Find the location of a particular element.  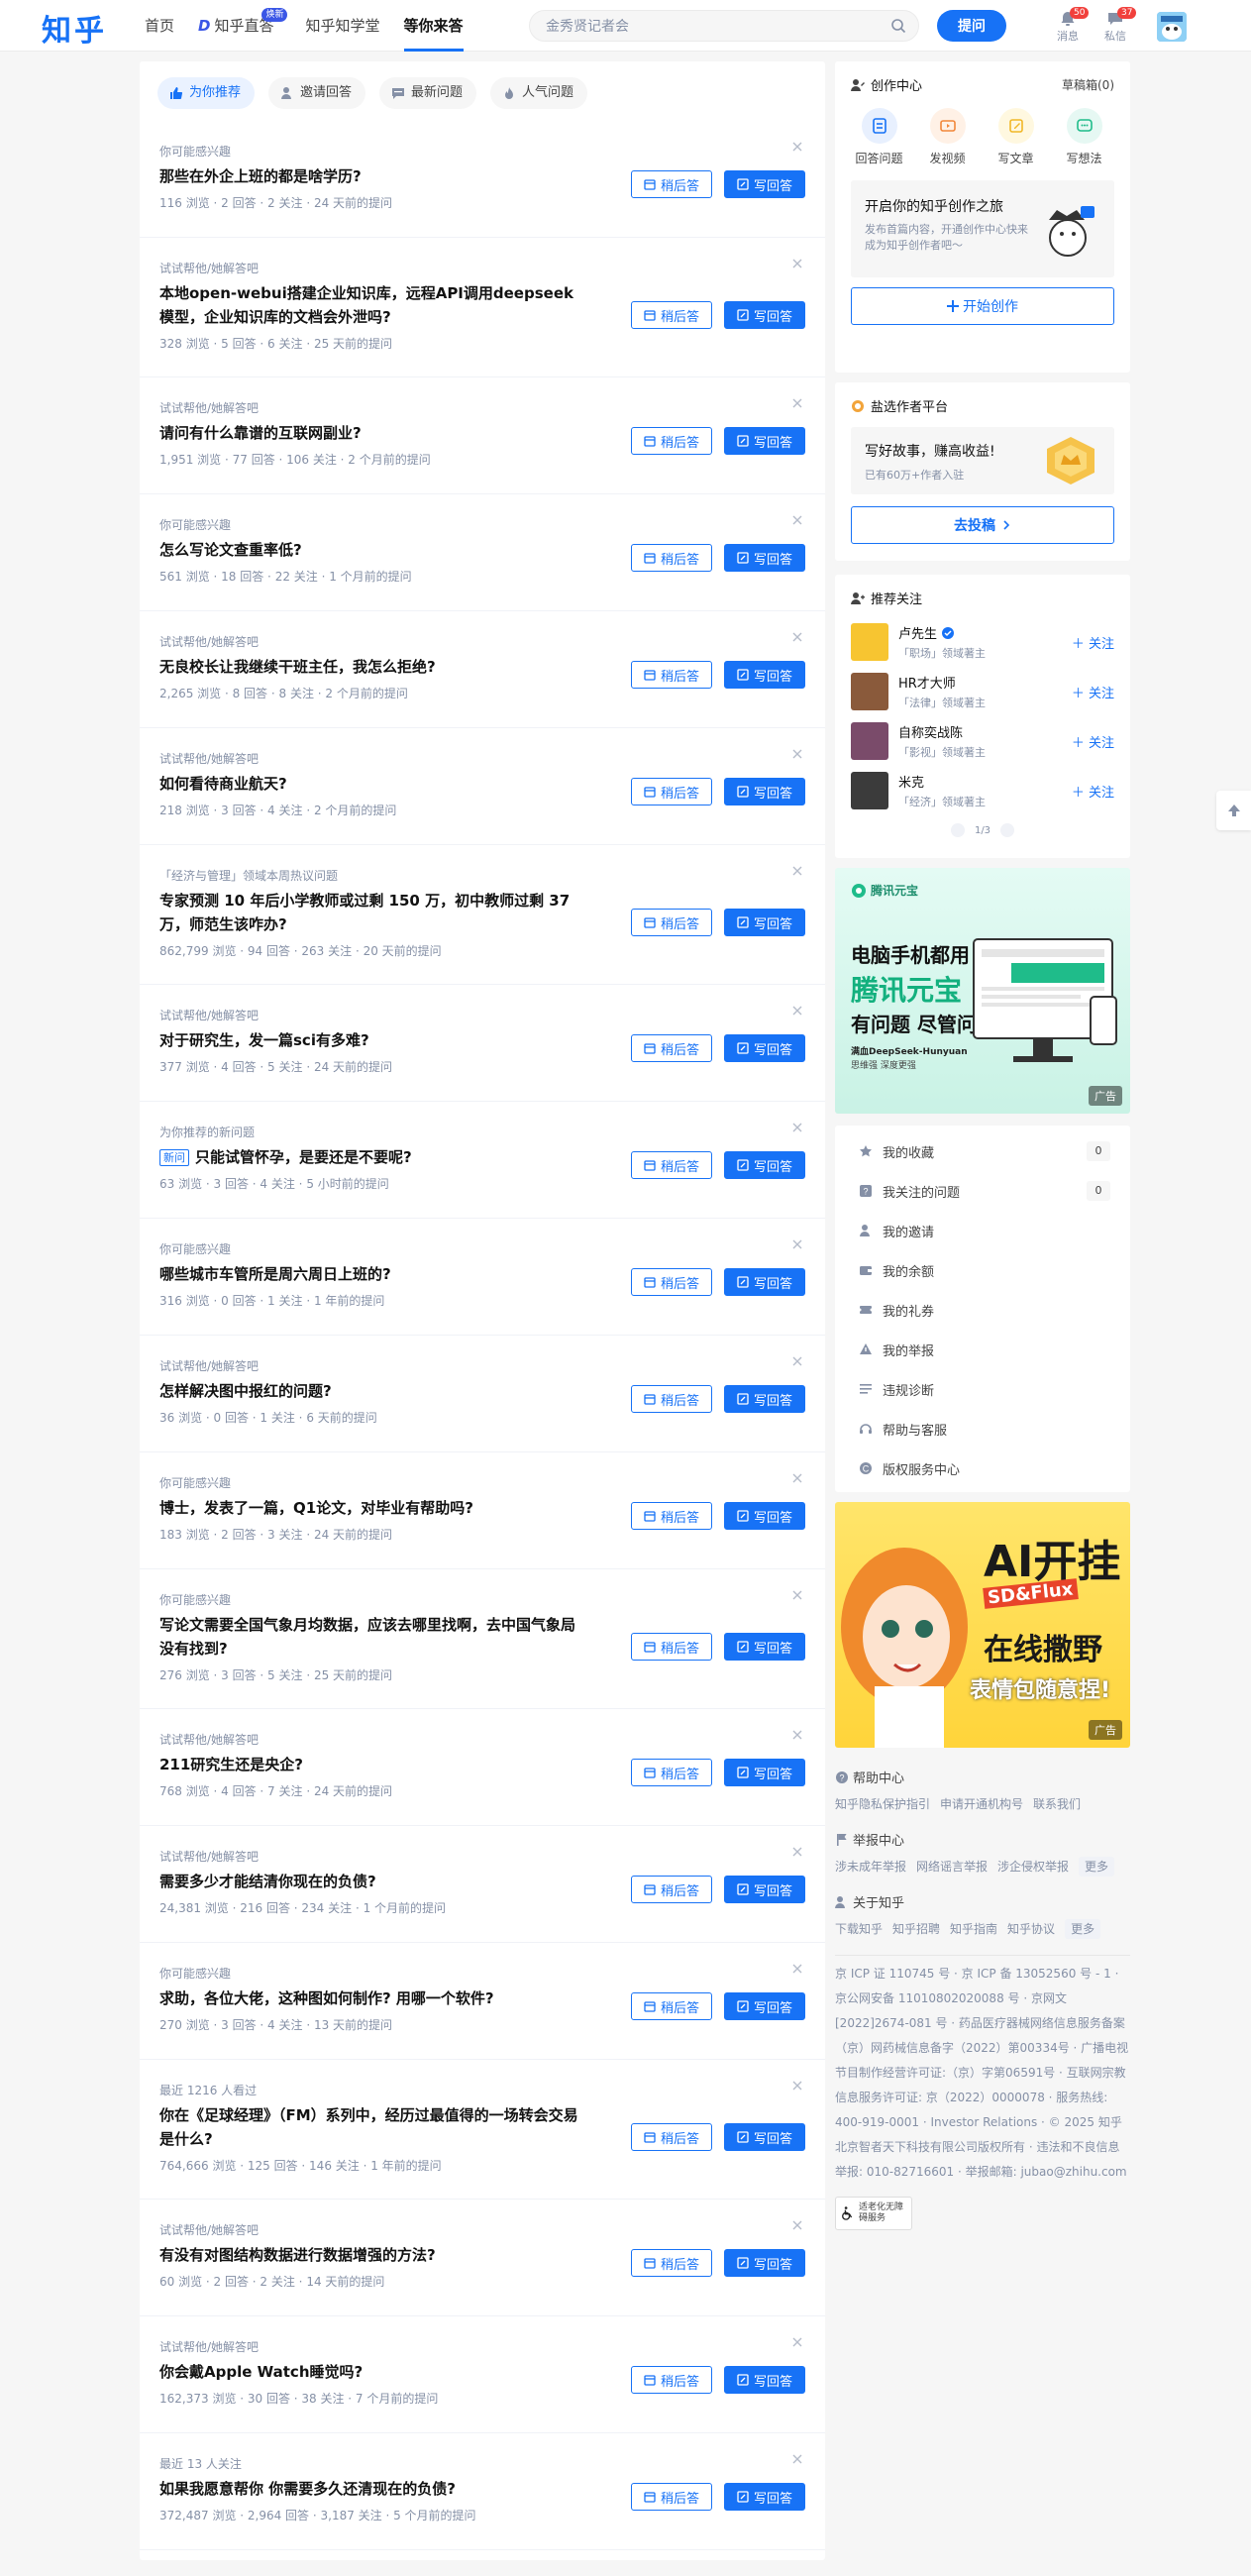

search-input is located at coordinates (698, 26).